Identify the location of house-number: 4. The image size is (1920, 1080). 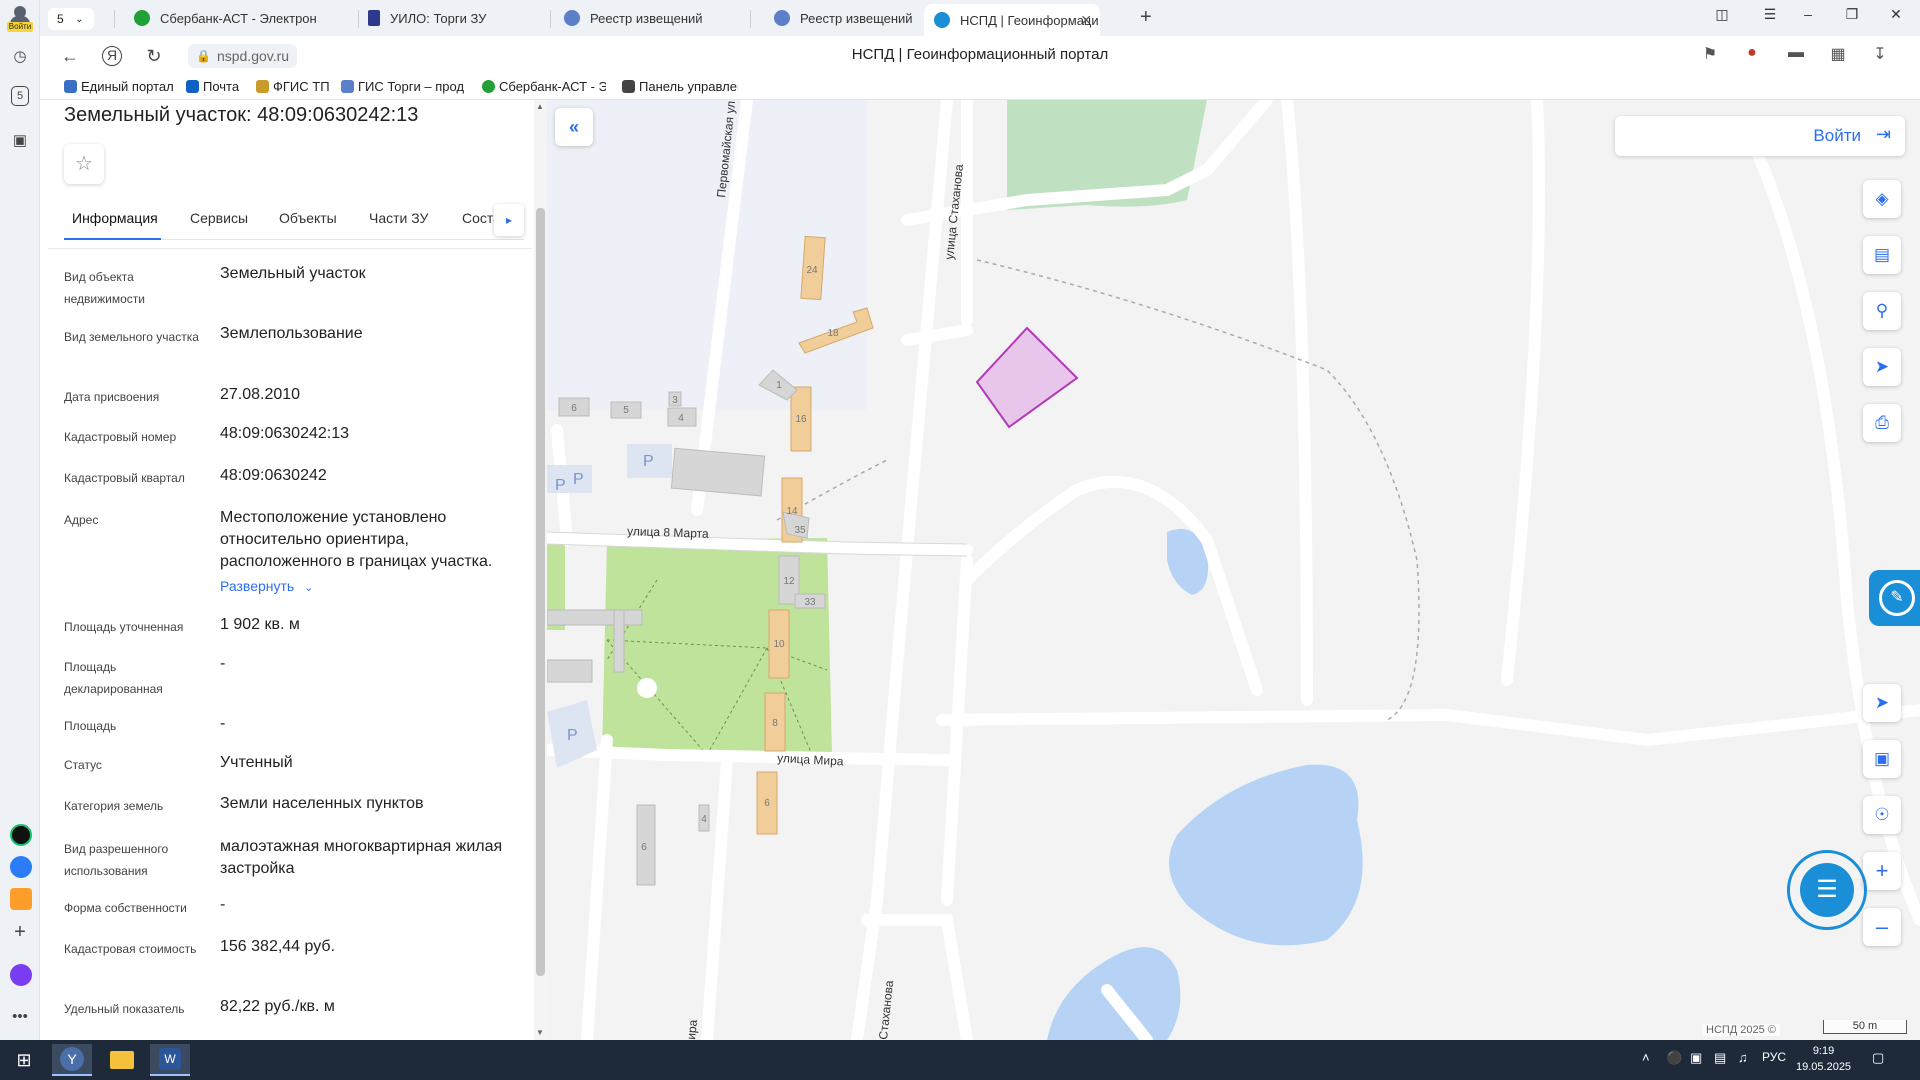
(704, 819).